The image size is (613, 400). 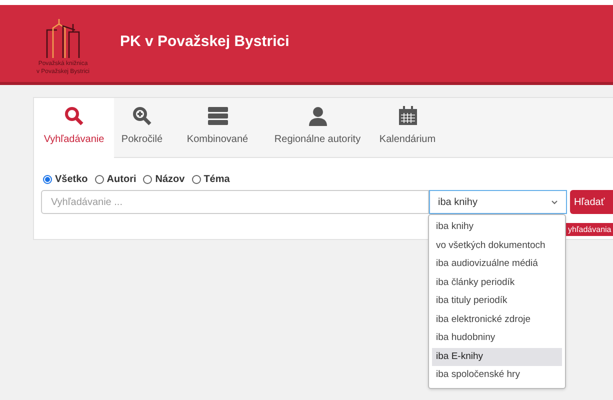 What do you see at coordinates (497, 357) in the screenshot?
I see `dropdown-option: iba E-knihy` at bounding box center [497, 357].